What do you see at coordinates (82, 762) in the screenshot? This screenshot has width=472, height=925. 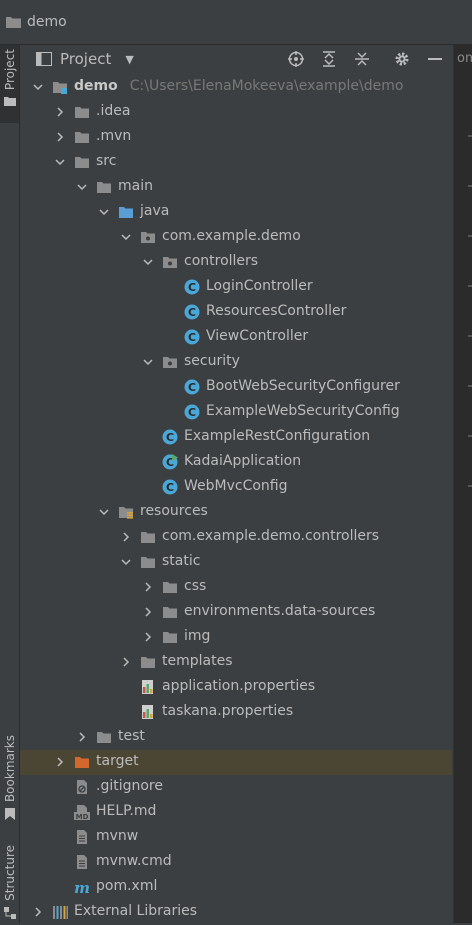 I see `excluded-folder-icon` at bounding box center [82, 762].